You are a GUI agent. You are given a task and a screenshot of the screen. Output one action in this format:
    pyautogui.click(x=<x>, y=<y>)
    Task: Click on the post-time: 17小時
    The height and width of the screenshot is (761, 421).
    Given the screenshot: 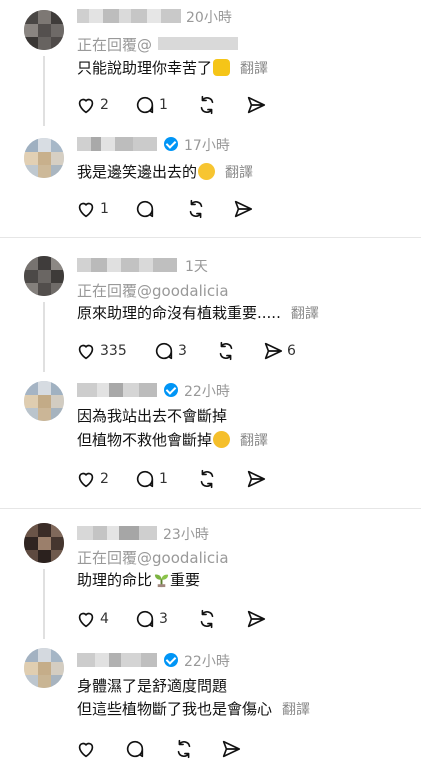 What is the action you would take?
    pyautogui.click(x=207, y=146)
    